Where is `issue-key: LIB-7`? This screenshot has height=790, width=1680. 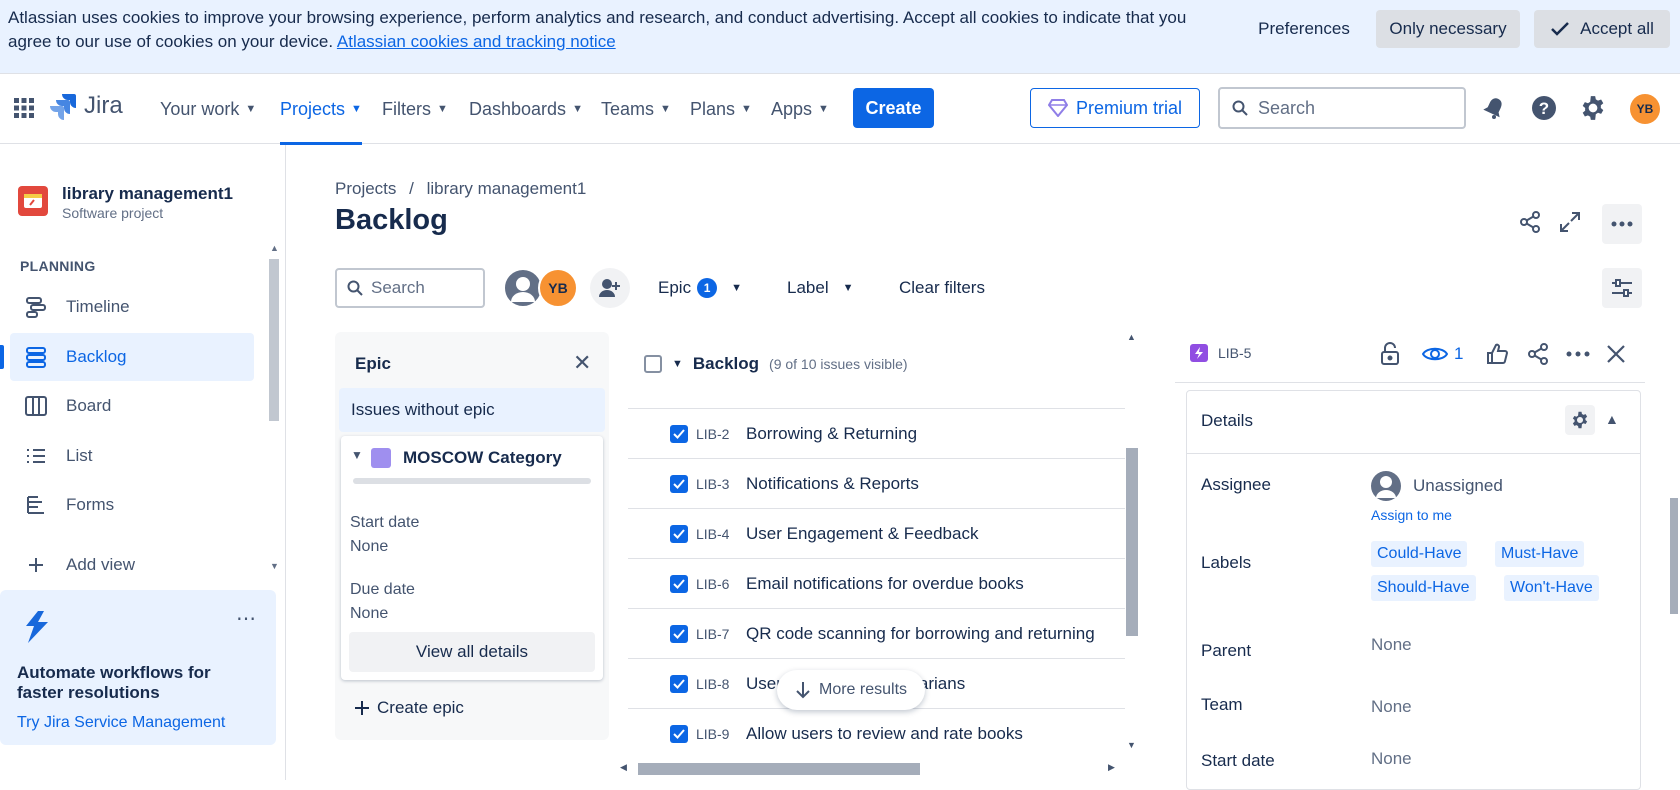
issue-key: LIB-7 is located at coordinates (716, 634).